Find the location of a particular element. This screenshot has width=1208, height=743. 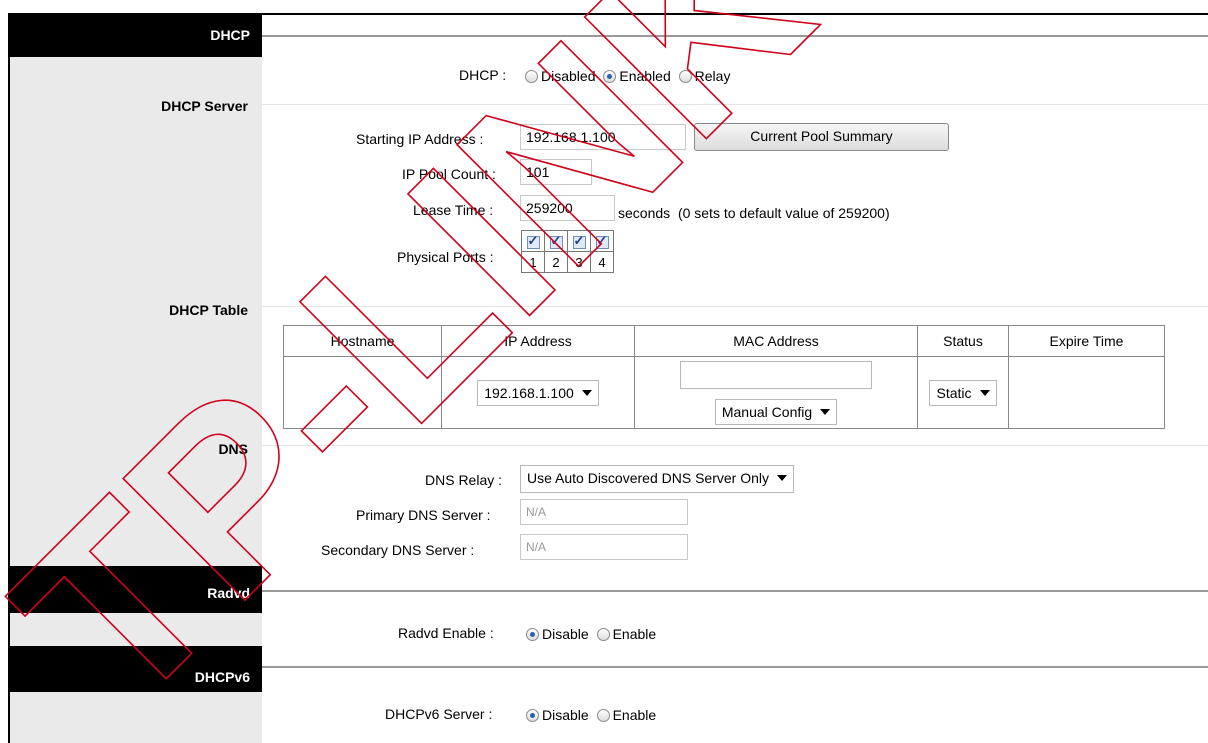

dhcpv6-enable-radio is located at coordinates (603, 715).